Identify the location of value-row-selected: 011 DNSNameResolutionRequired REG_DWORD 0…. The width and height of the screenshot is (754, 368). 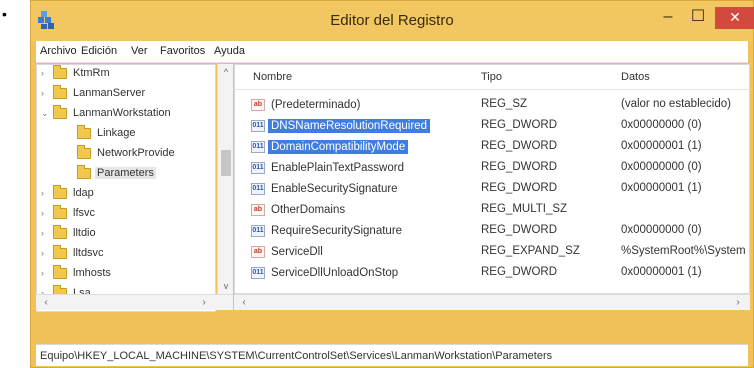
(492, 126).